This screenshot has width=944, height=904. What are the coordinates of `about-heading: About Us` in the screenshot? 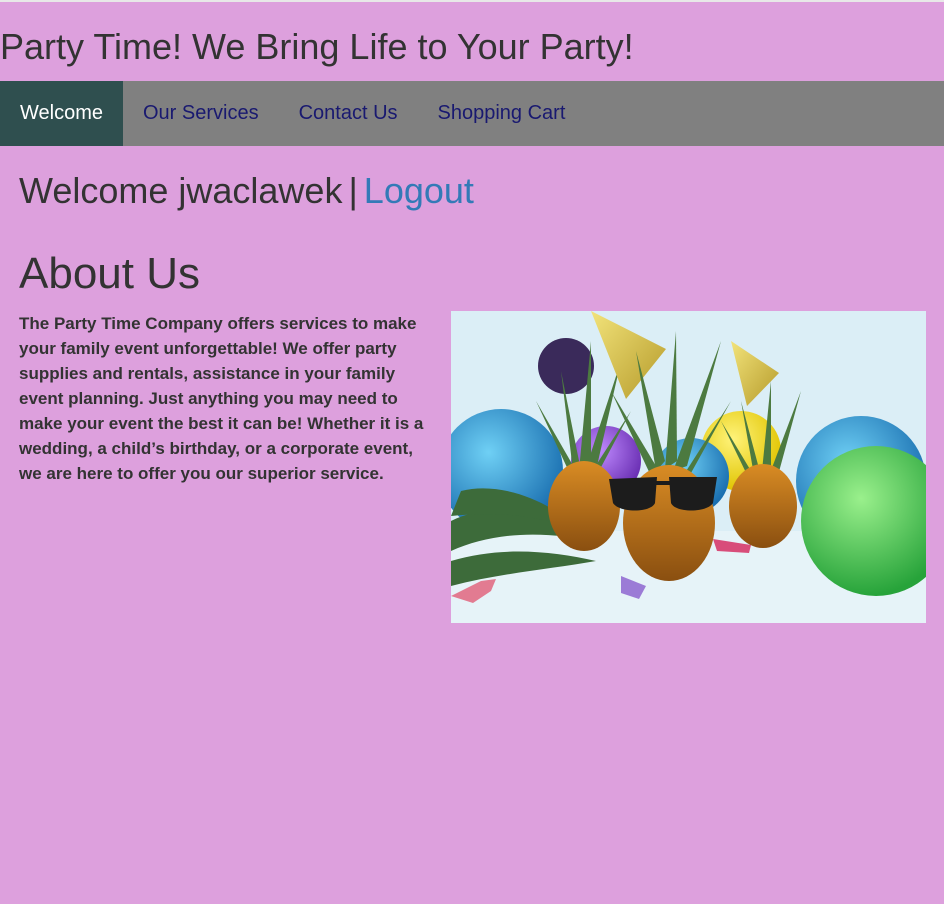 It's located at (109, 273).